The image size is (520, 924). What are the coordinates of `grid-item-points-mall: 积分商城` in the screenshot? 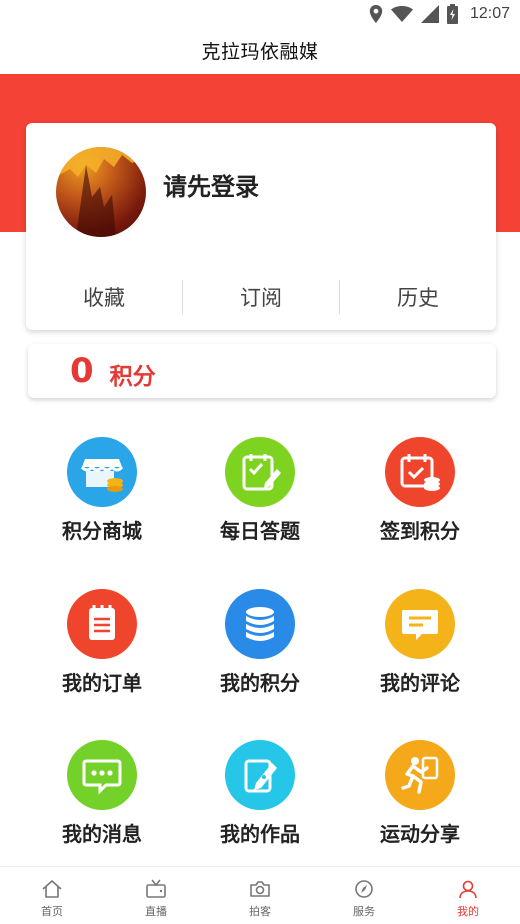 It's located at (102, 497).